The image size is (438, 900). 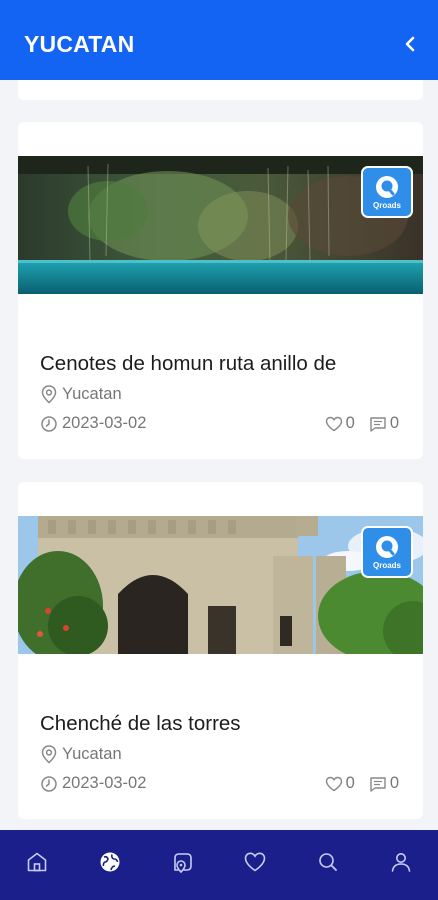 I want to click on nav-profile, so click(x=401, y=862).